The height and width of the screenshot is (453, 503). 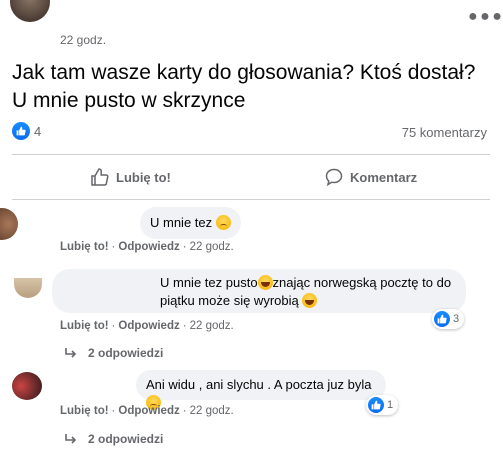 What do you see at coordinates (390, 405) in the screenshot?
I see `comment-reaction-count: 1` at bounding box center [390, 405].